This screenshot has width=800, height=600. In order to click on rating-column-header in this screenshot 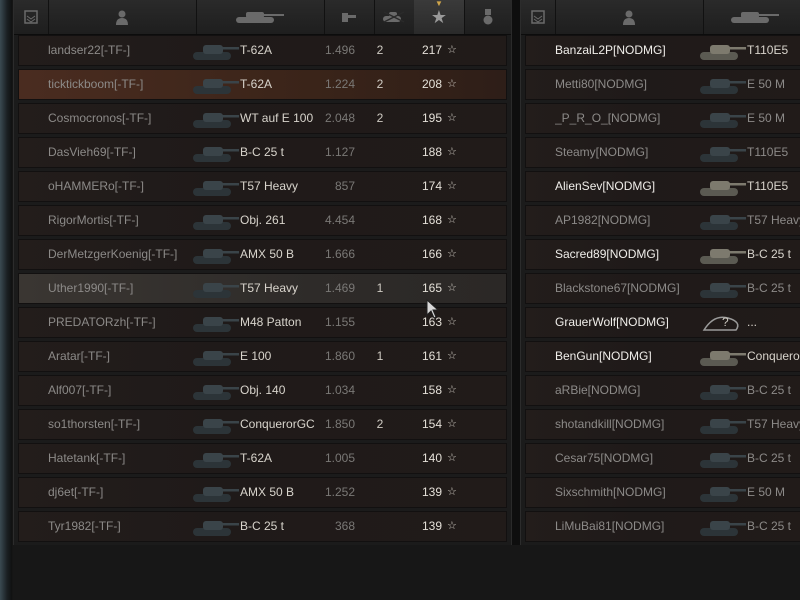, I will do `click(349, 17)`.